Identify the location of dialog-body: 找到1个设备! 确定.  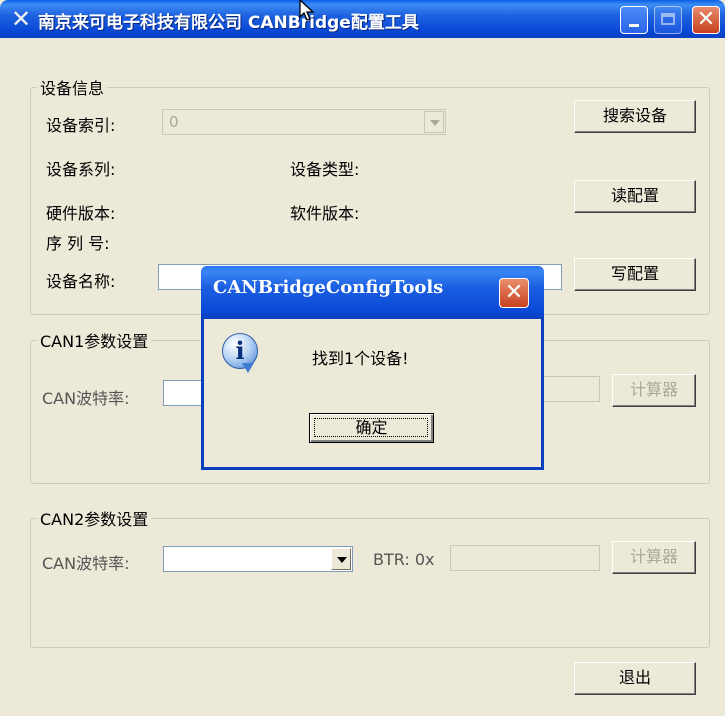
(372, 393).